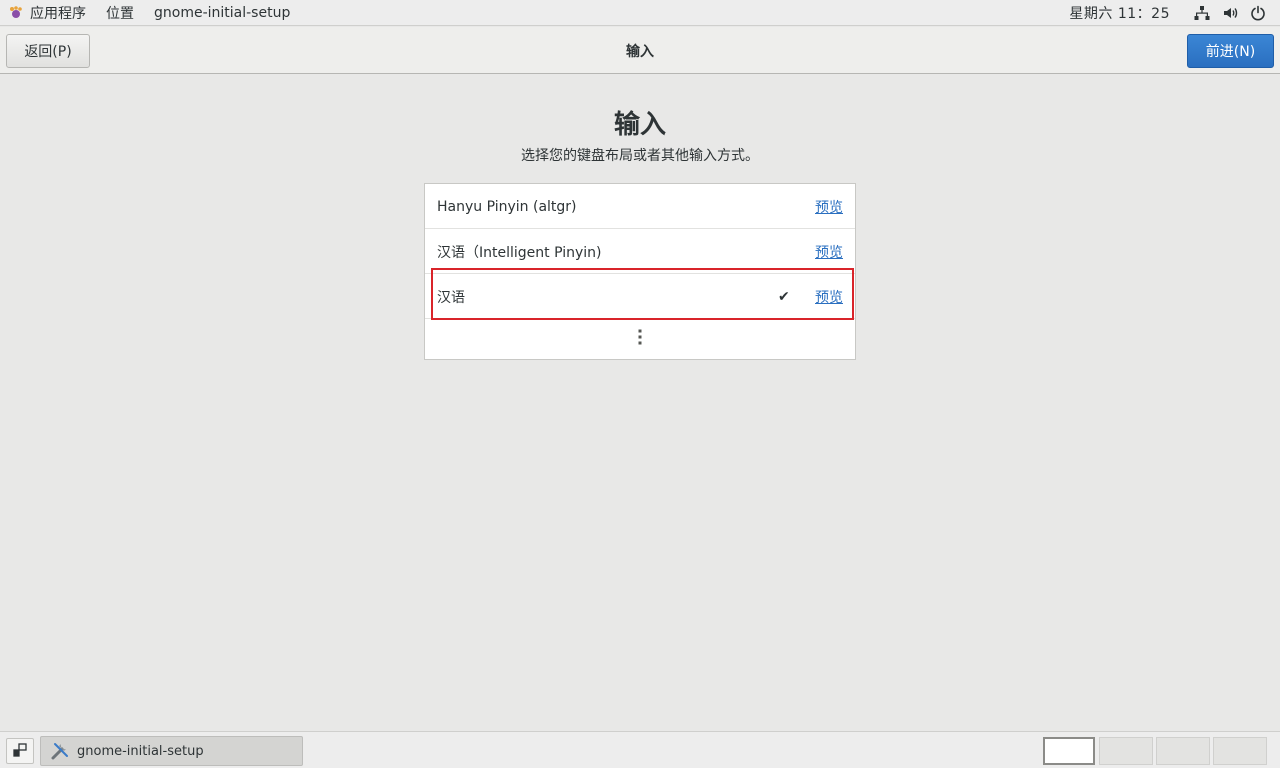 This screenshot has height=768, width=1280. I want to click on next-button: 前进(N), so click(1230, 51).